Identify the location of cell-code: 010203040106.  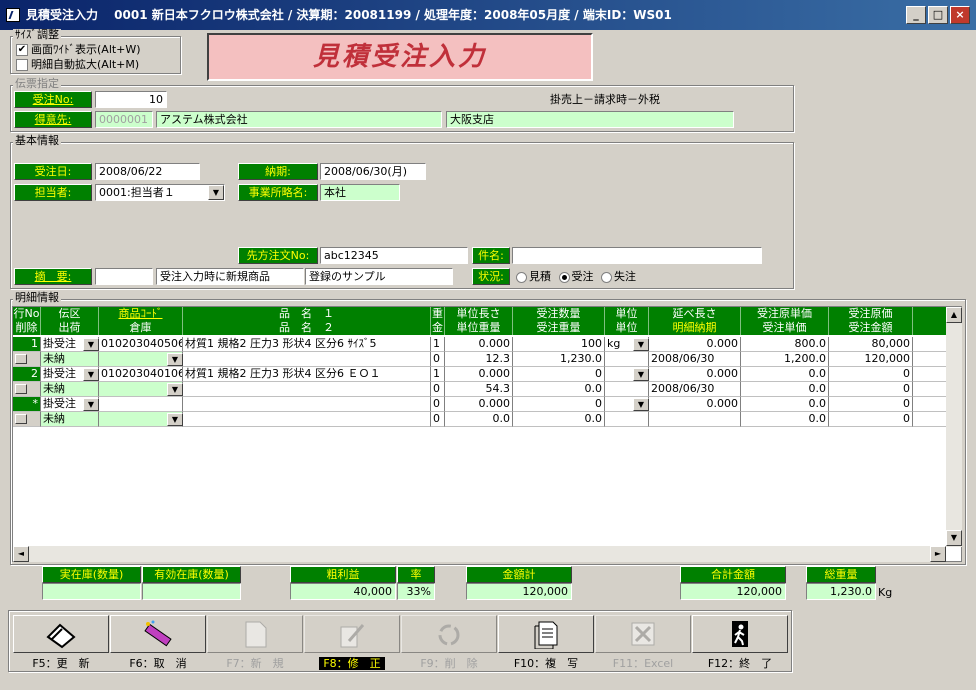
(141, 374).